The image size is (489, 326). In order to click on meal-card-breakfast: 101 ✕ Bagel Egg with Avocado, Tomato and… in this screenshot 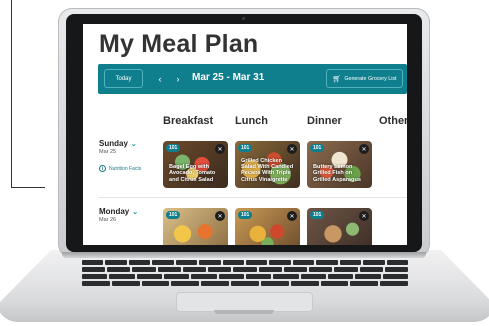, I will do `click(195, 164)`.